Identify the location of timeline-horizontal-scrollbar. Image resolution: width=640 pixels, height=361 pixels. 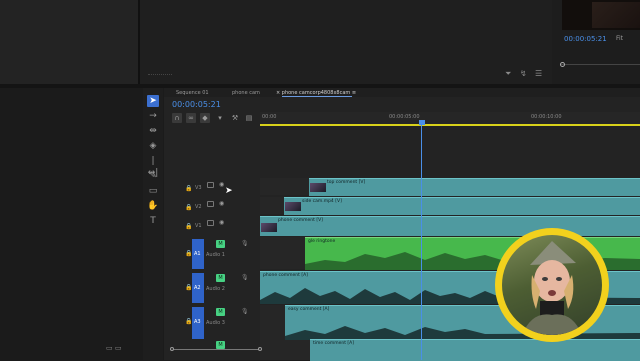
(216, 349).